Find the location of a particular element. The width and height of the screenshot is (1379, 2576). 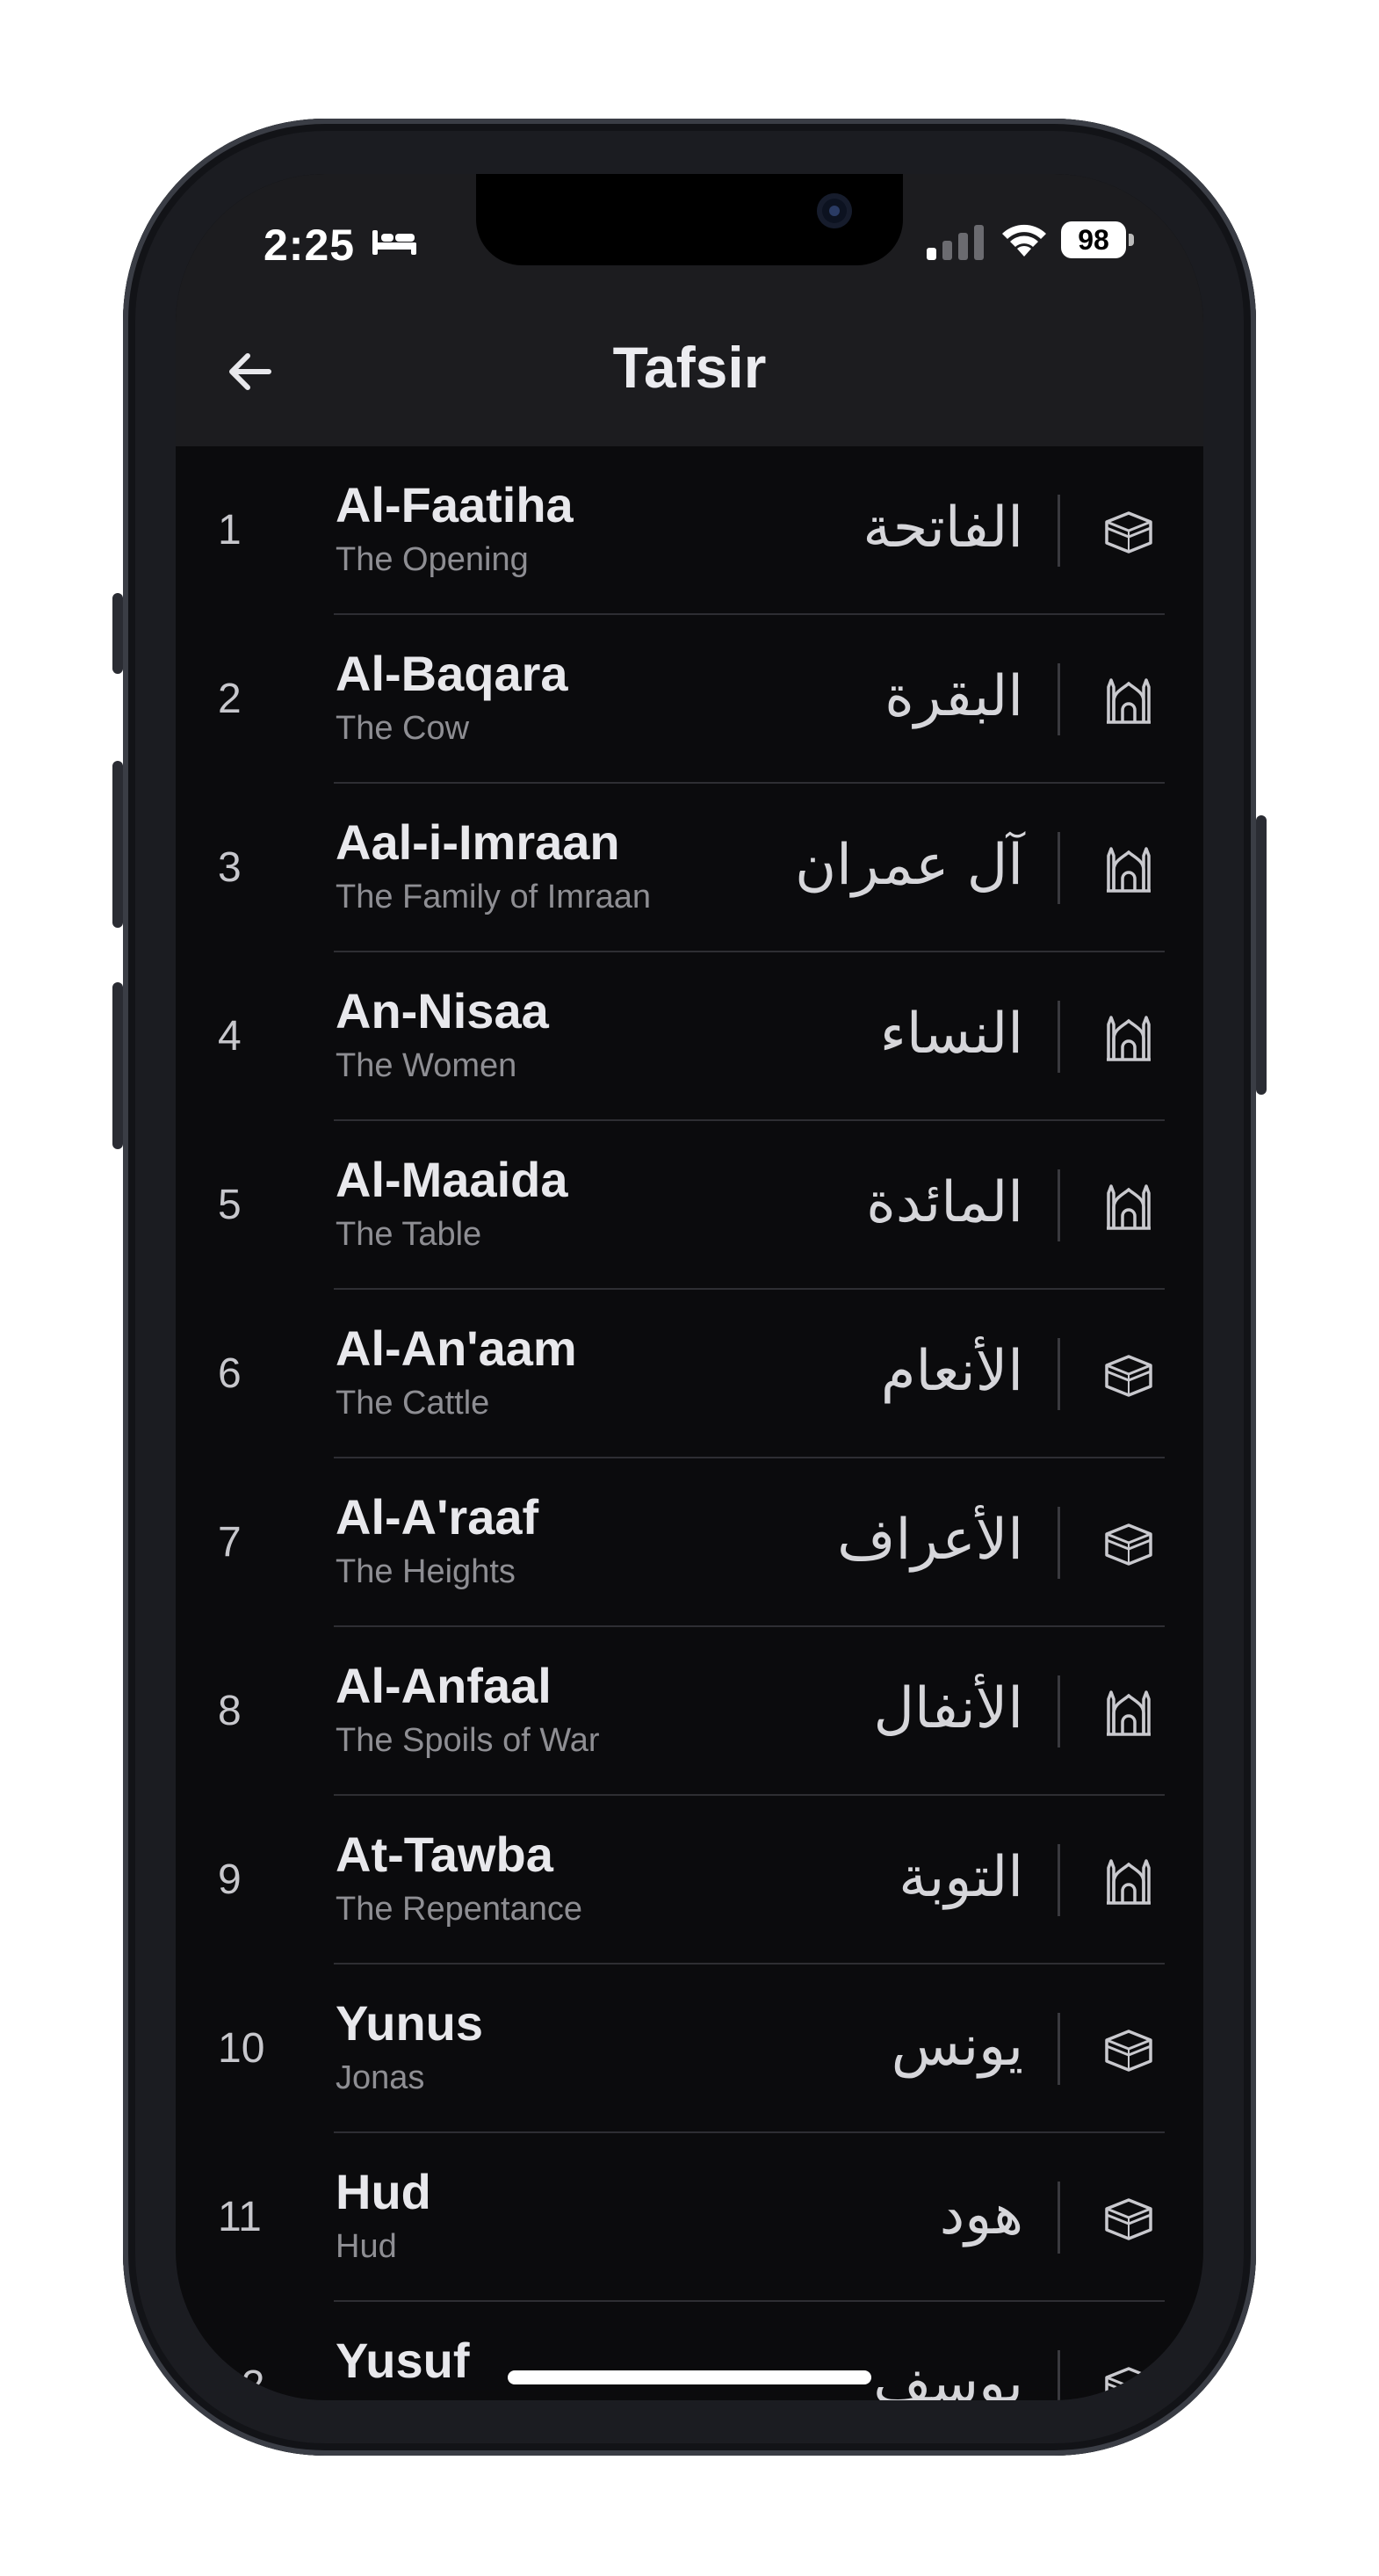

surah-arabic-name: النساء is located at coordinates (951, 1034).